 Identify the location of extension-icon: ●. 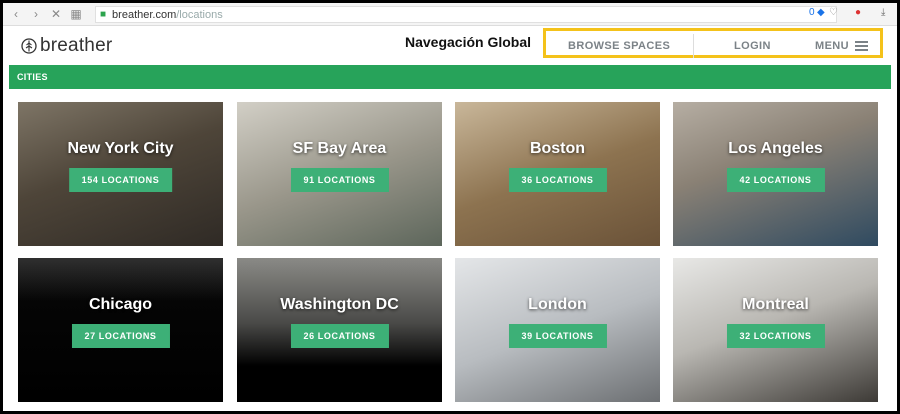
(858, 12).